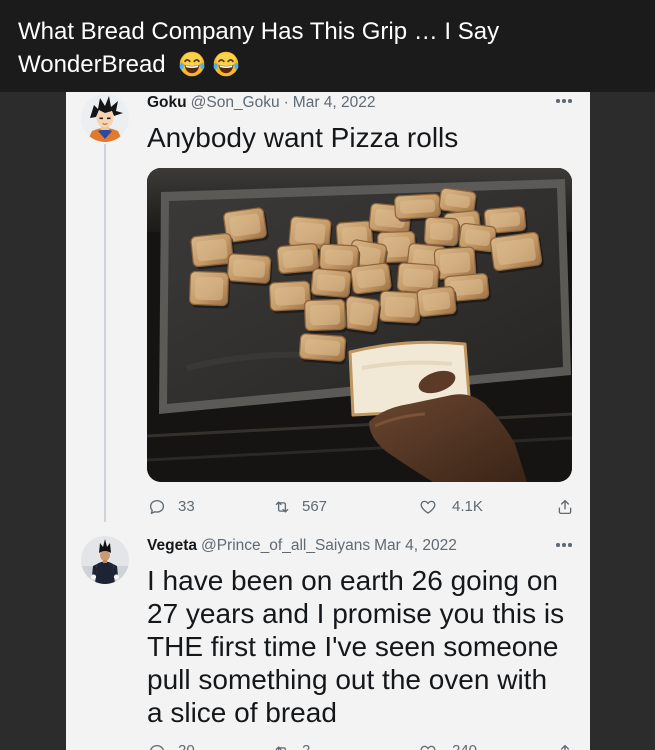 This screenshot has width=655, height=750. I want to click on goku-avatar, so click(105, 118).